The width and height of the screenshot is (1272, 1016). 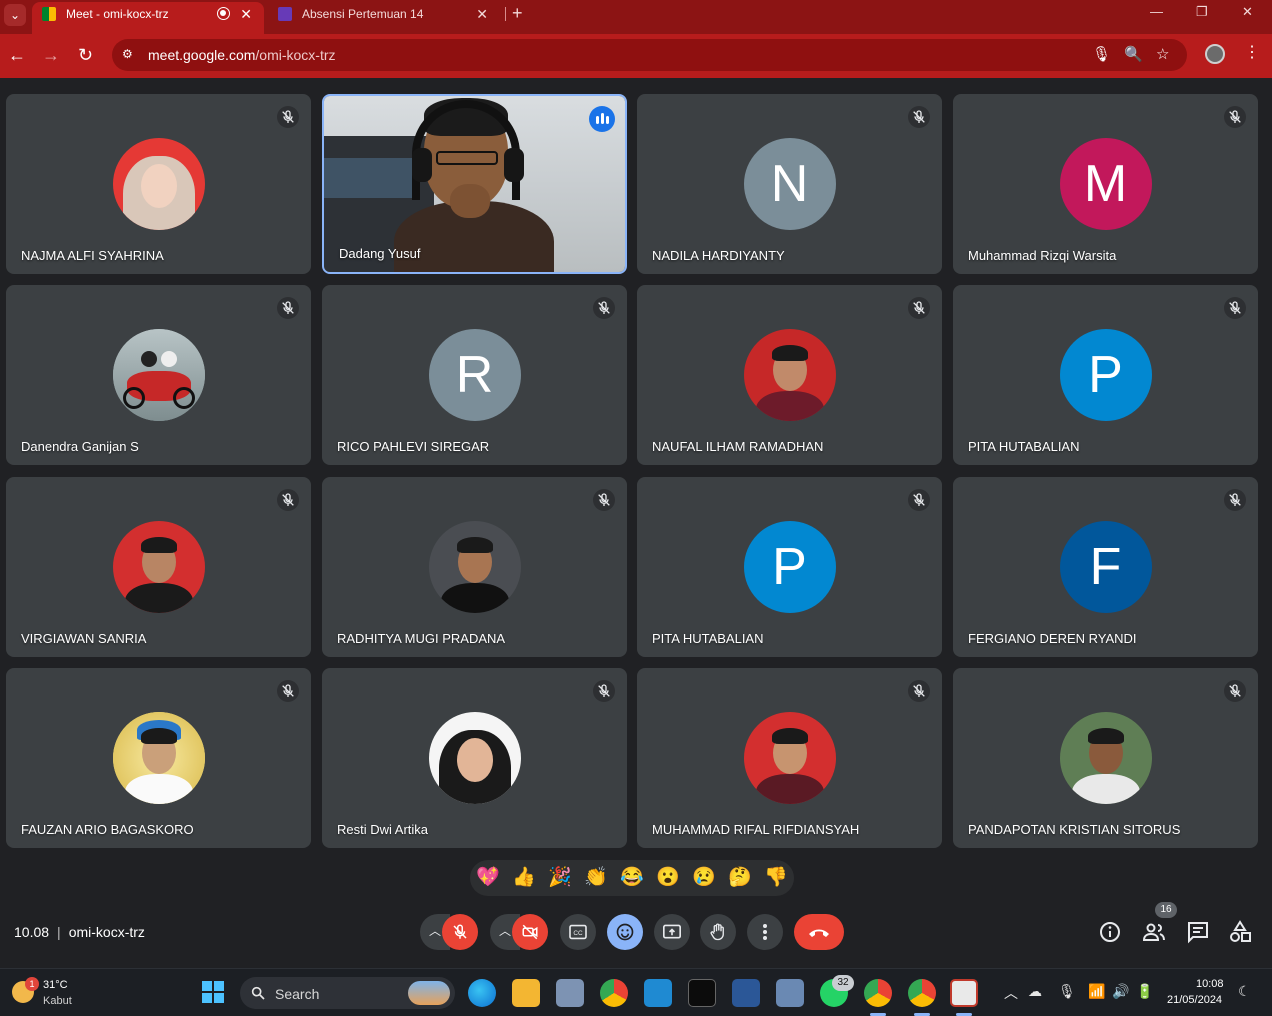 What do you see at coordinates (708, 638) in the screenshot?
I see `participant-name: PITA HUTABALIAN` at bounding box center [708, 638].